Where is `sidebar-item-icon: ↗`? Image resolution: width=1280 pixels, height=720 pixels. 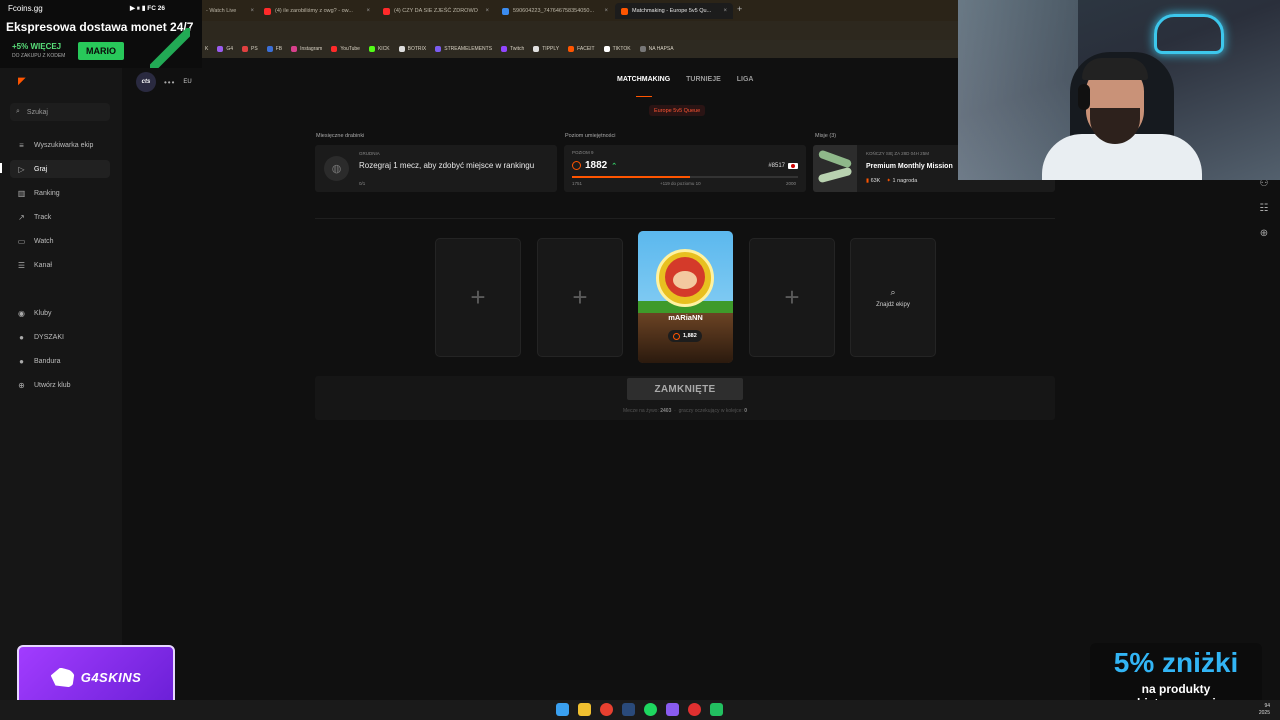 sidebar-item-icon: ↗ is located at coordinates (21, 217).